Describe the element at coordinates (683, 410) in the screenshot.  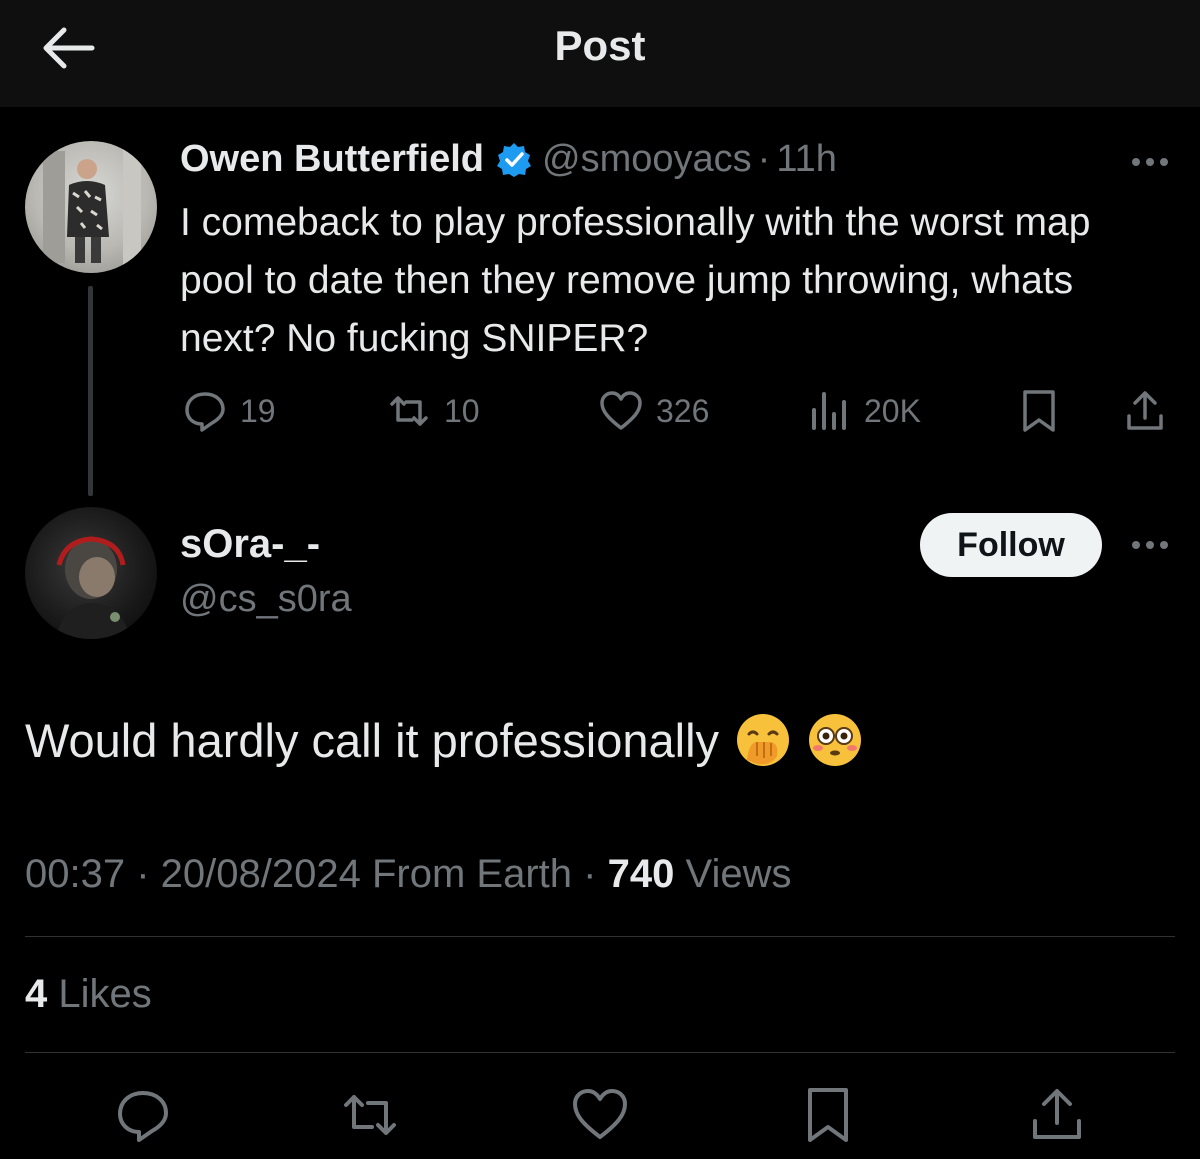
I see `like-count: 326` at that location.